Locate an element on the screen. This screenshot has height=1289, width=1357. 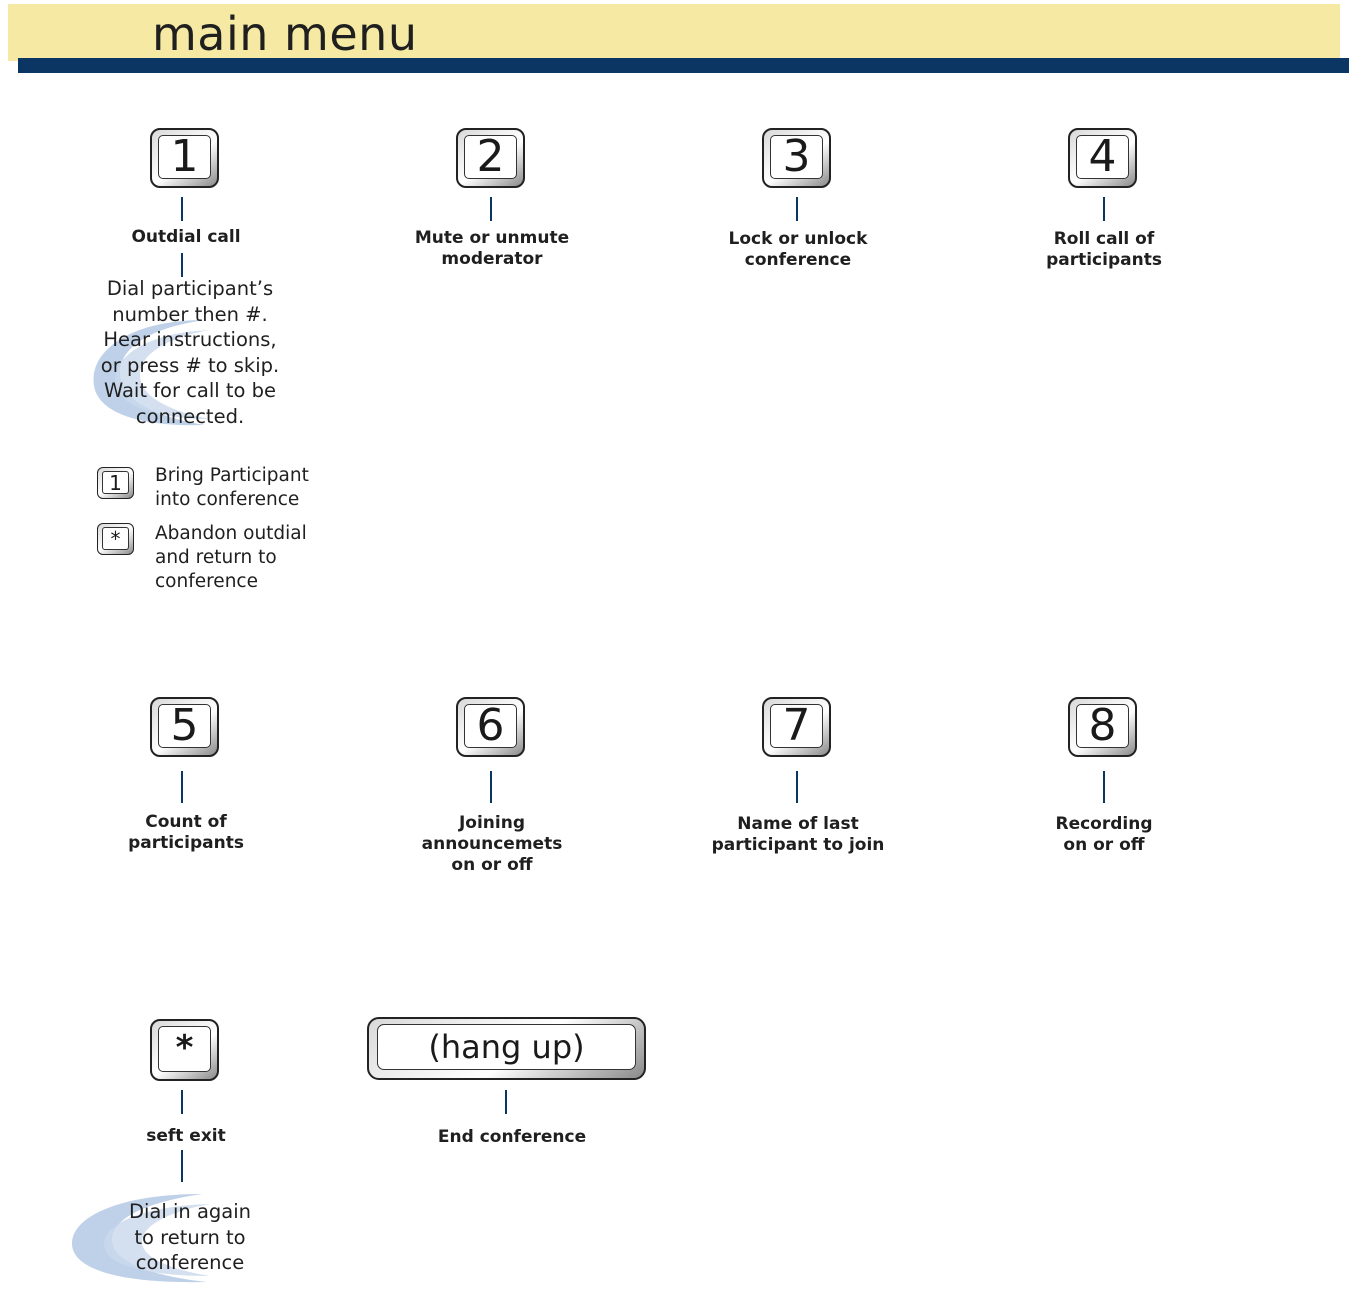
key-star: * is located at coordinates (184, 1050).